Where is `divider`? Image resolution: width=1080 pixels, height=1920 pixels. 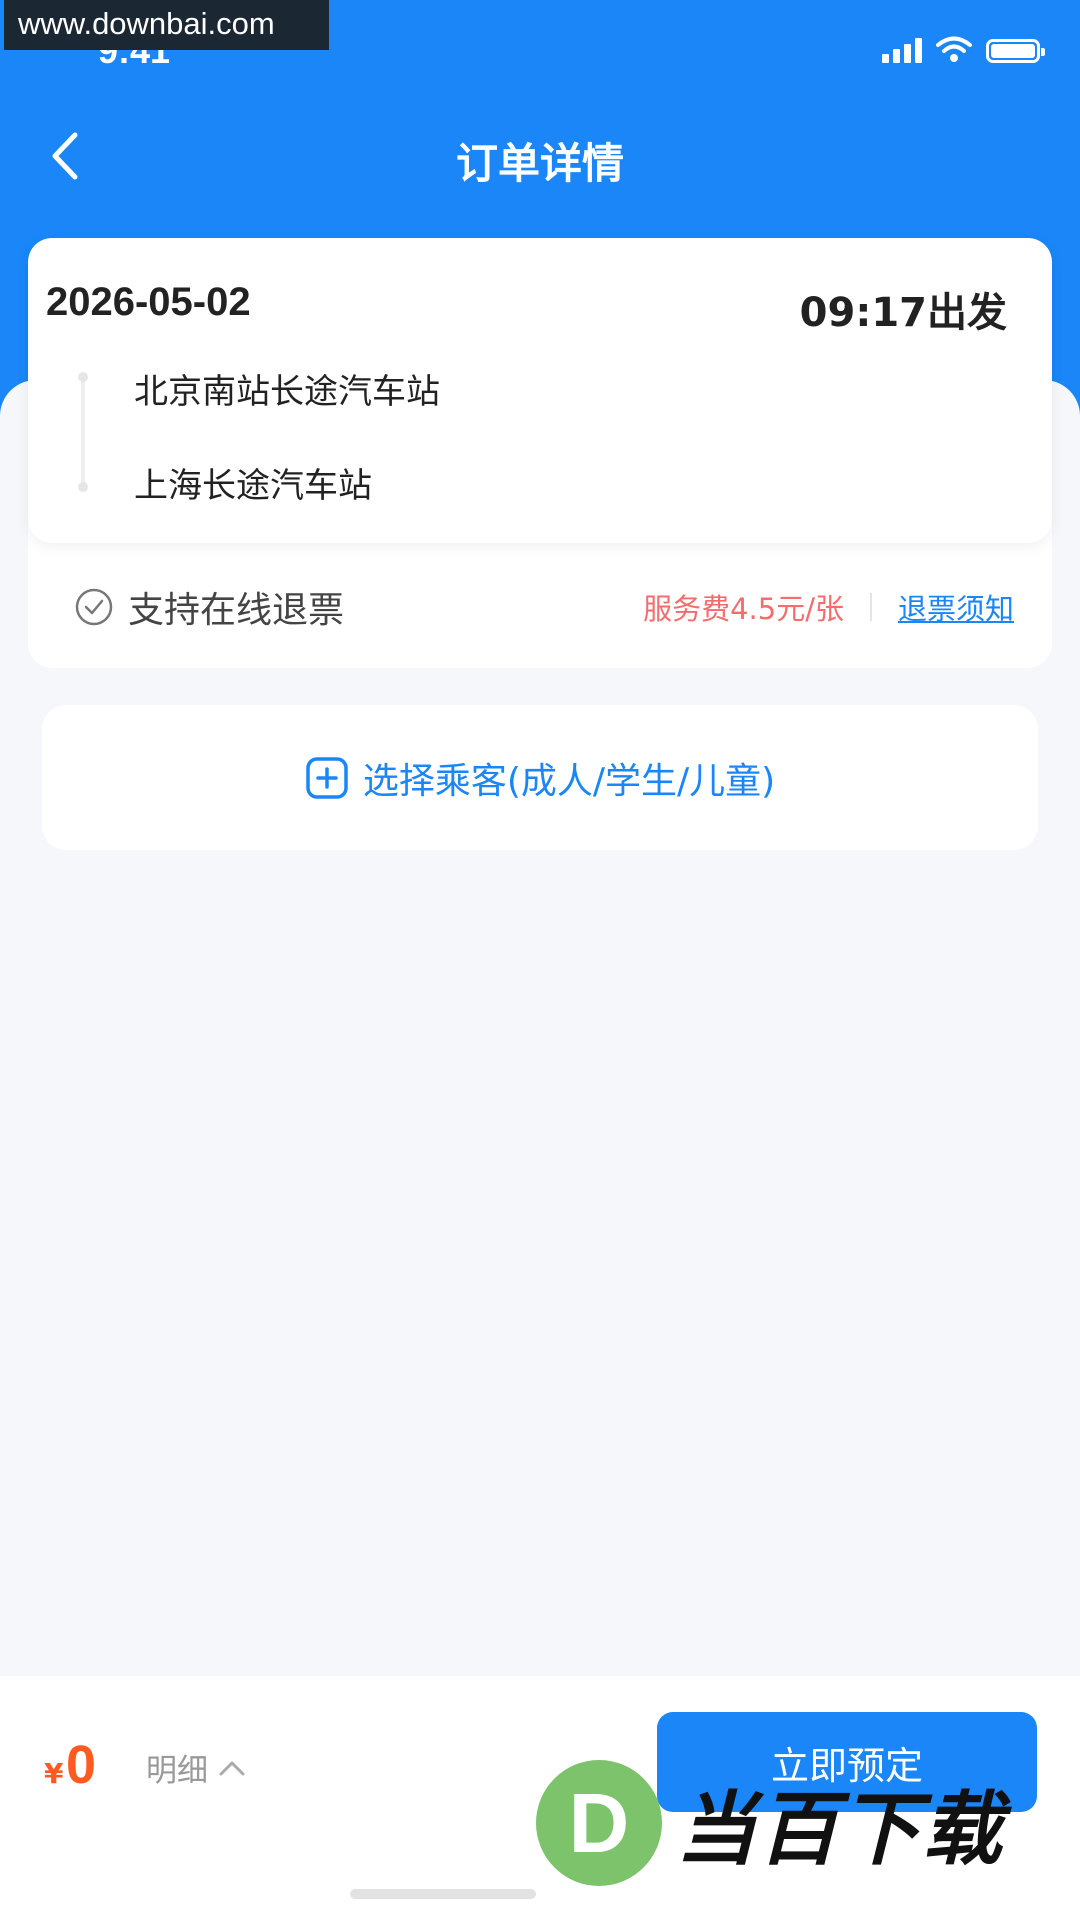
divider is located at coordinates (870, 607).